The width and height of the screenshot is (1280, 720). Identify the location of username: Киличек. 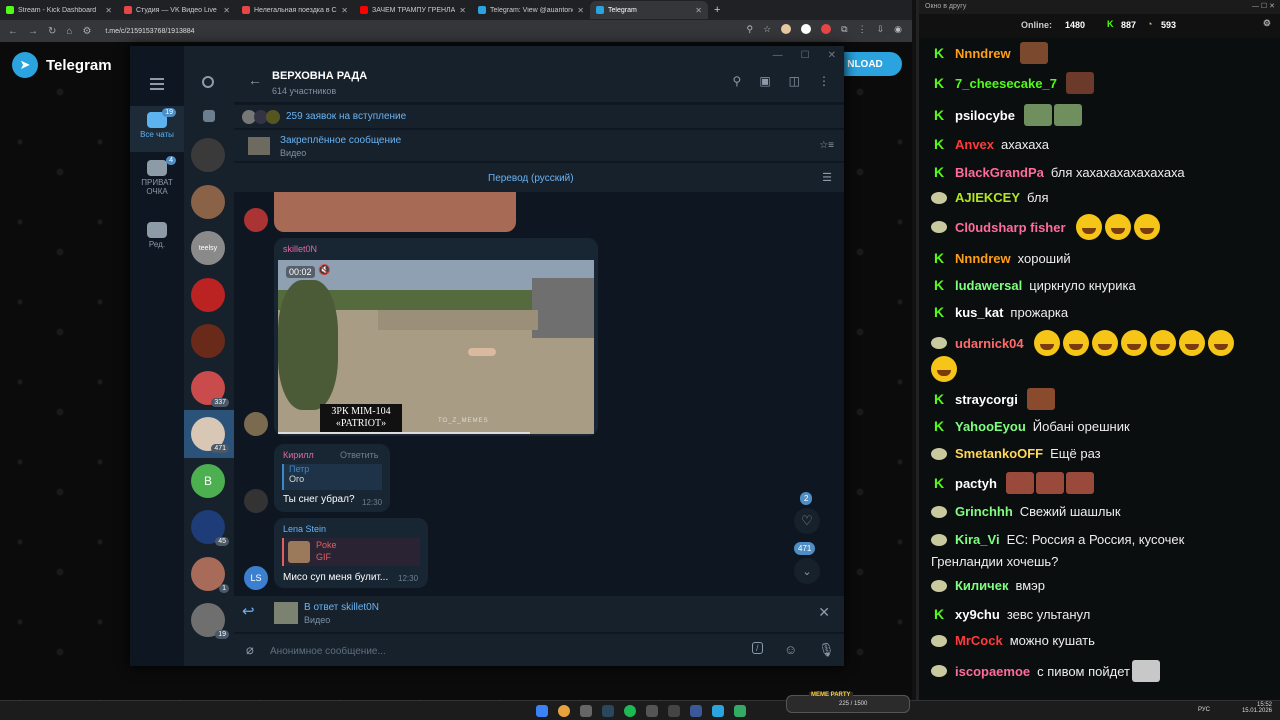
(981, 585).